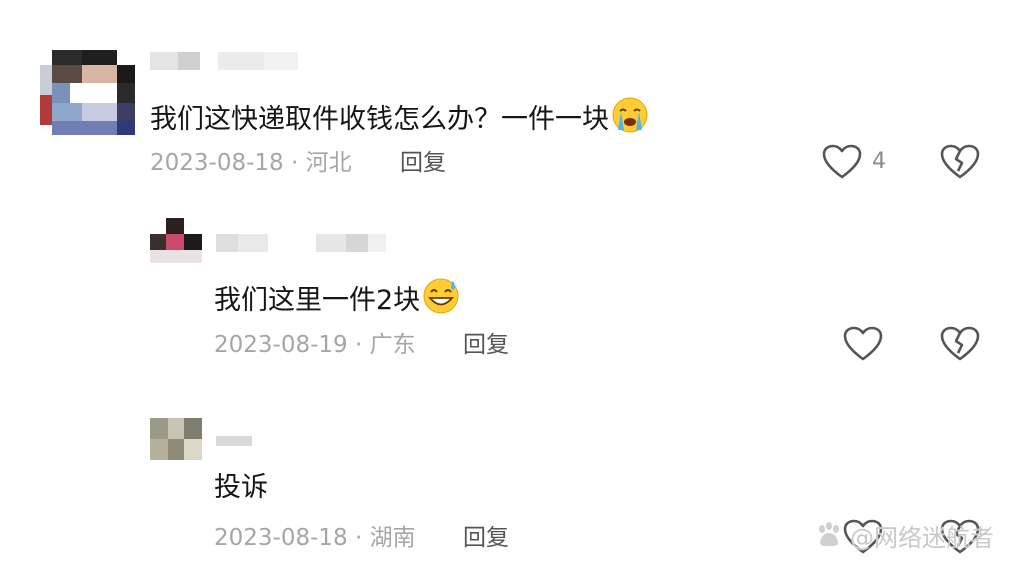 This screenshot has width=1026, height=569. What do you see at coordinates (392, 538) in the screenshot?
I see `comment-region: 湖南` at bounding box center [392, 538].